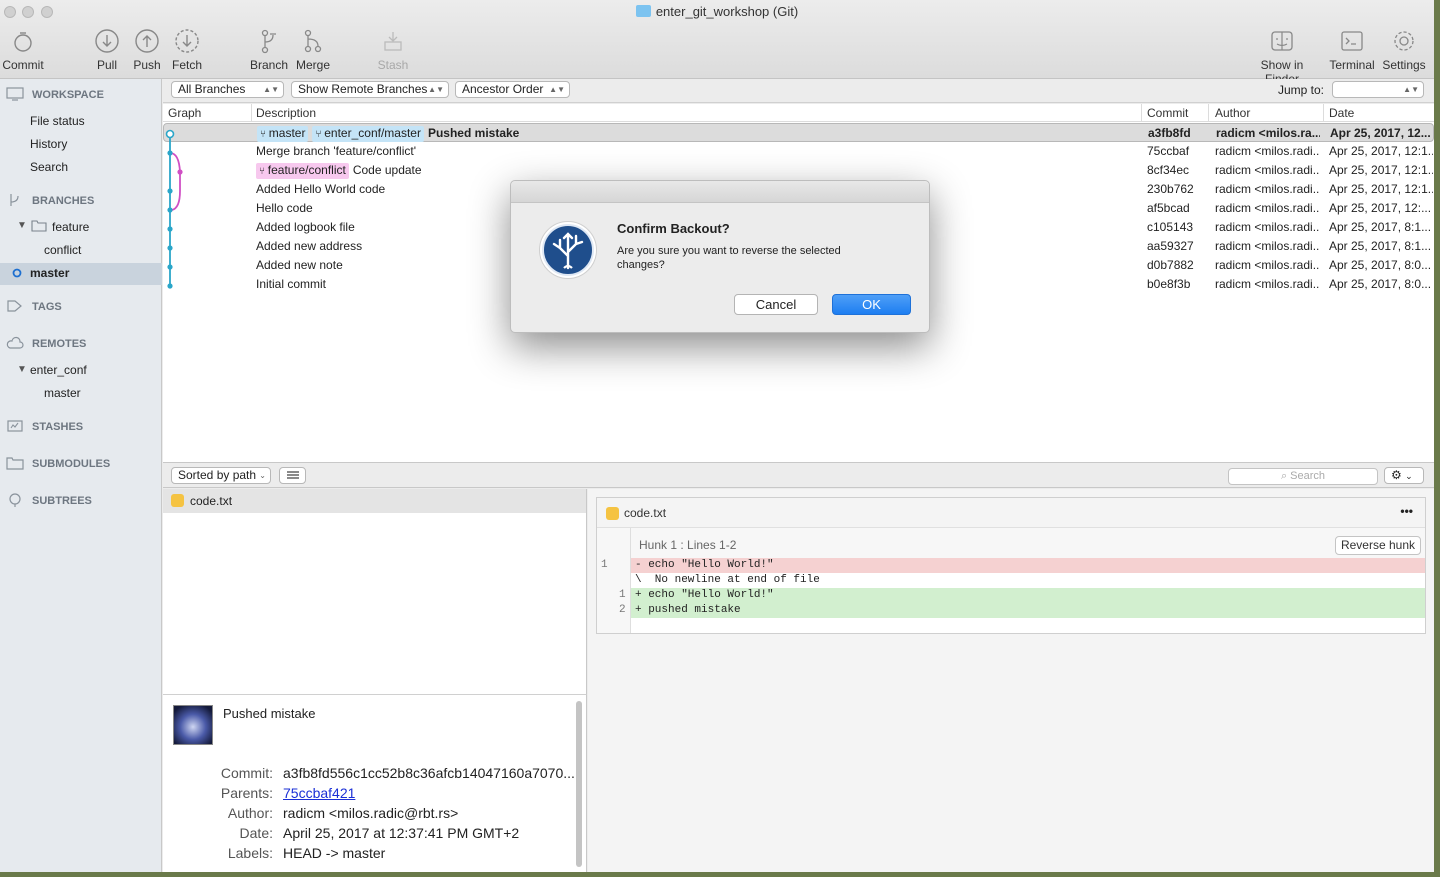 The height and width of the screenshot is (877, 1440). What do you see at coordinates (221, 475) in the screenshot?
I see `sort-select: Sorted by path ⌄` at bounding box center [221, 475].